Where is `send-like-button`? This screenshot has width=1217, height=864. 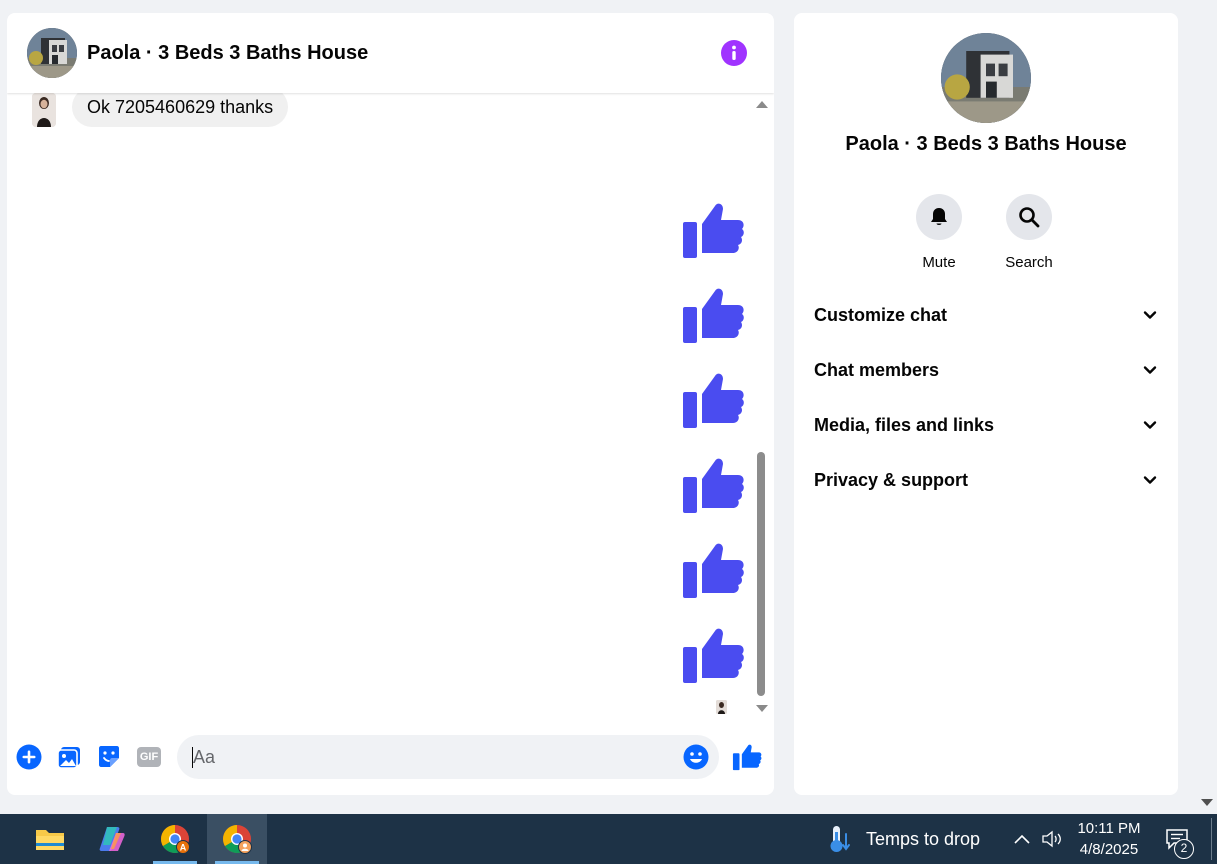 send-like-button is located at coordinates (747, 757).